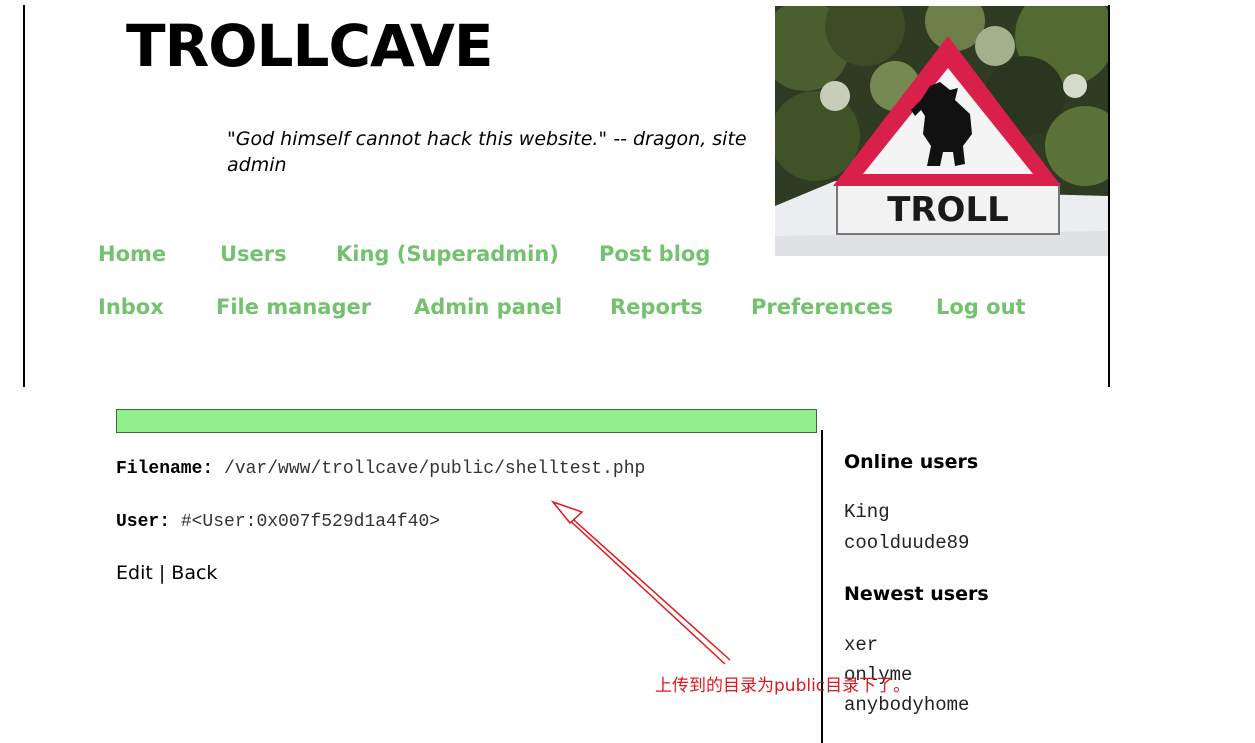 The width and height of the screenshot is (1255, 743). Describe the element at coordinates (822, 307) in the screenshot. I see `nav-preferences: Preferences` at that location.